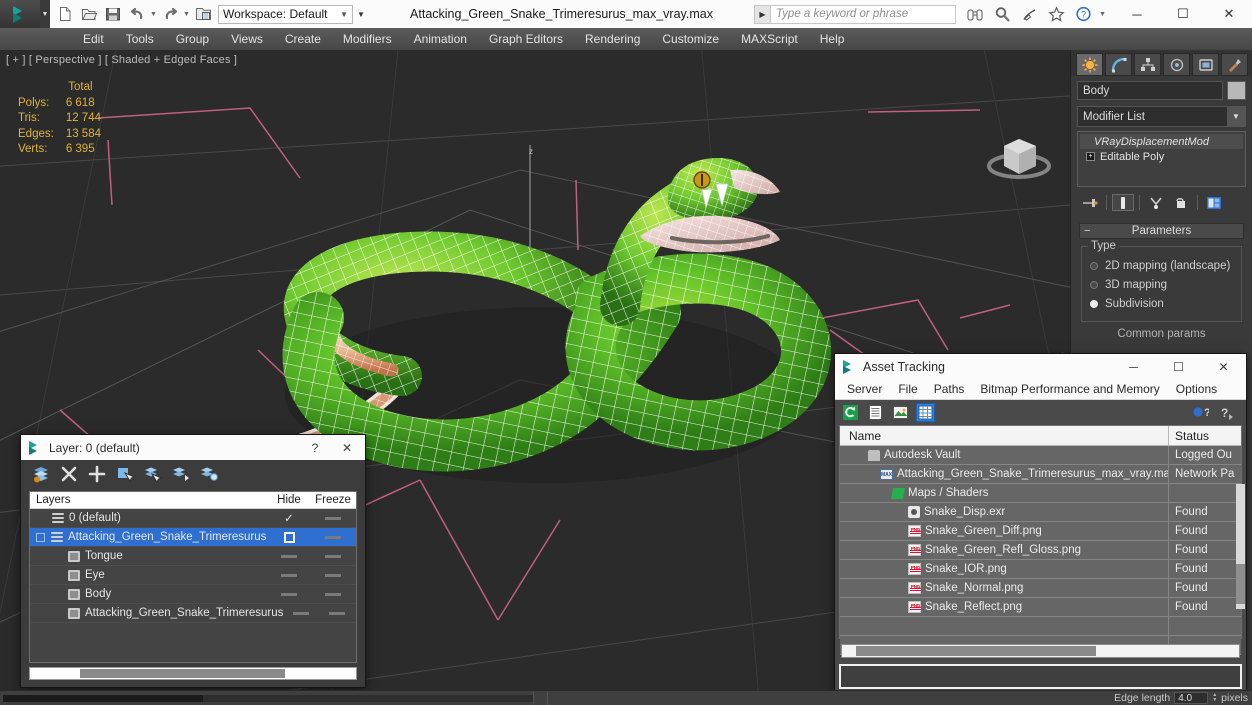 The width and height of the screenshot is (1252, 705). Describe the element at coordinates (1229, 14) in the screenshot. I see `close-button: ✕` at that location.